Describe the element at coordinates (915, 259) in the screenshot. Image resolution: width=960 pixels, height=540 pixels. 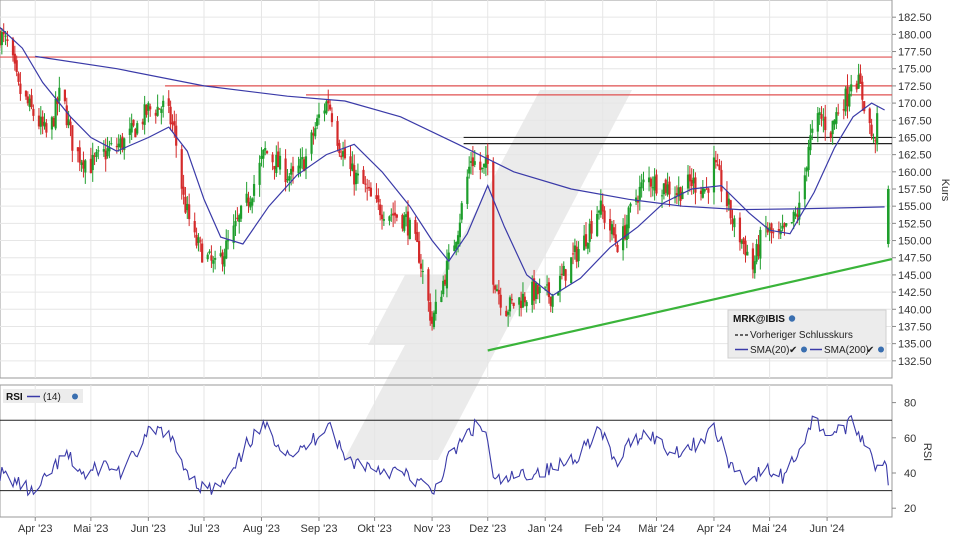
I see `price-tick-label: 147.50` at that location.